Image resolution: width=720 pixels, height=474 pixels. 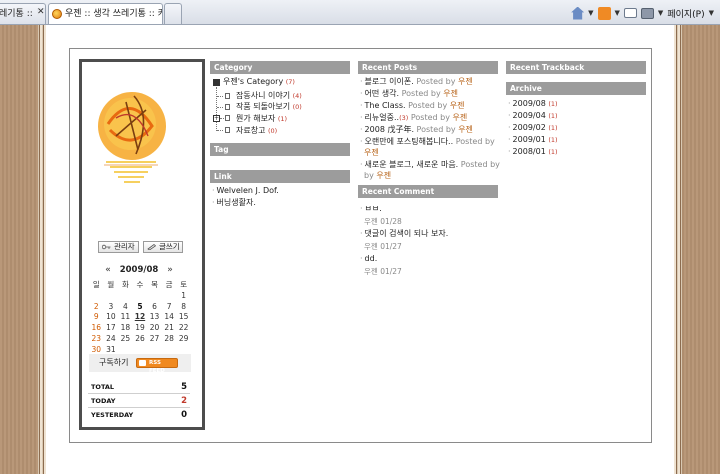 I want to click on calendar-week: 16 17 18 19 20 21 22, so click(x=140, y=327).